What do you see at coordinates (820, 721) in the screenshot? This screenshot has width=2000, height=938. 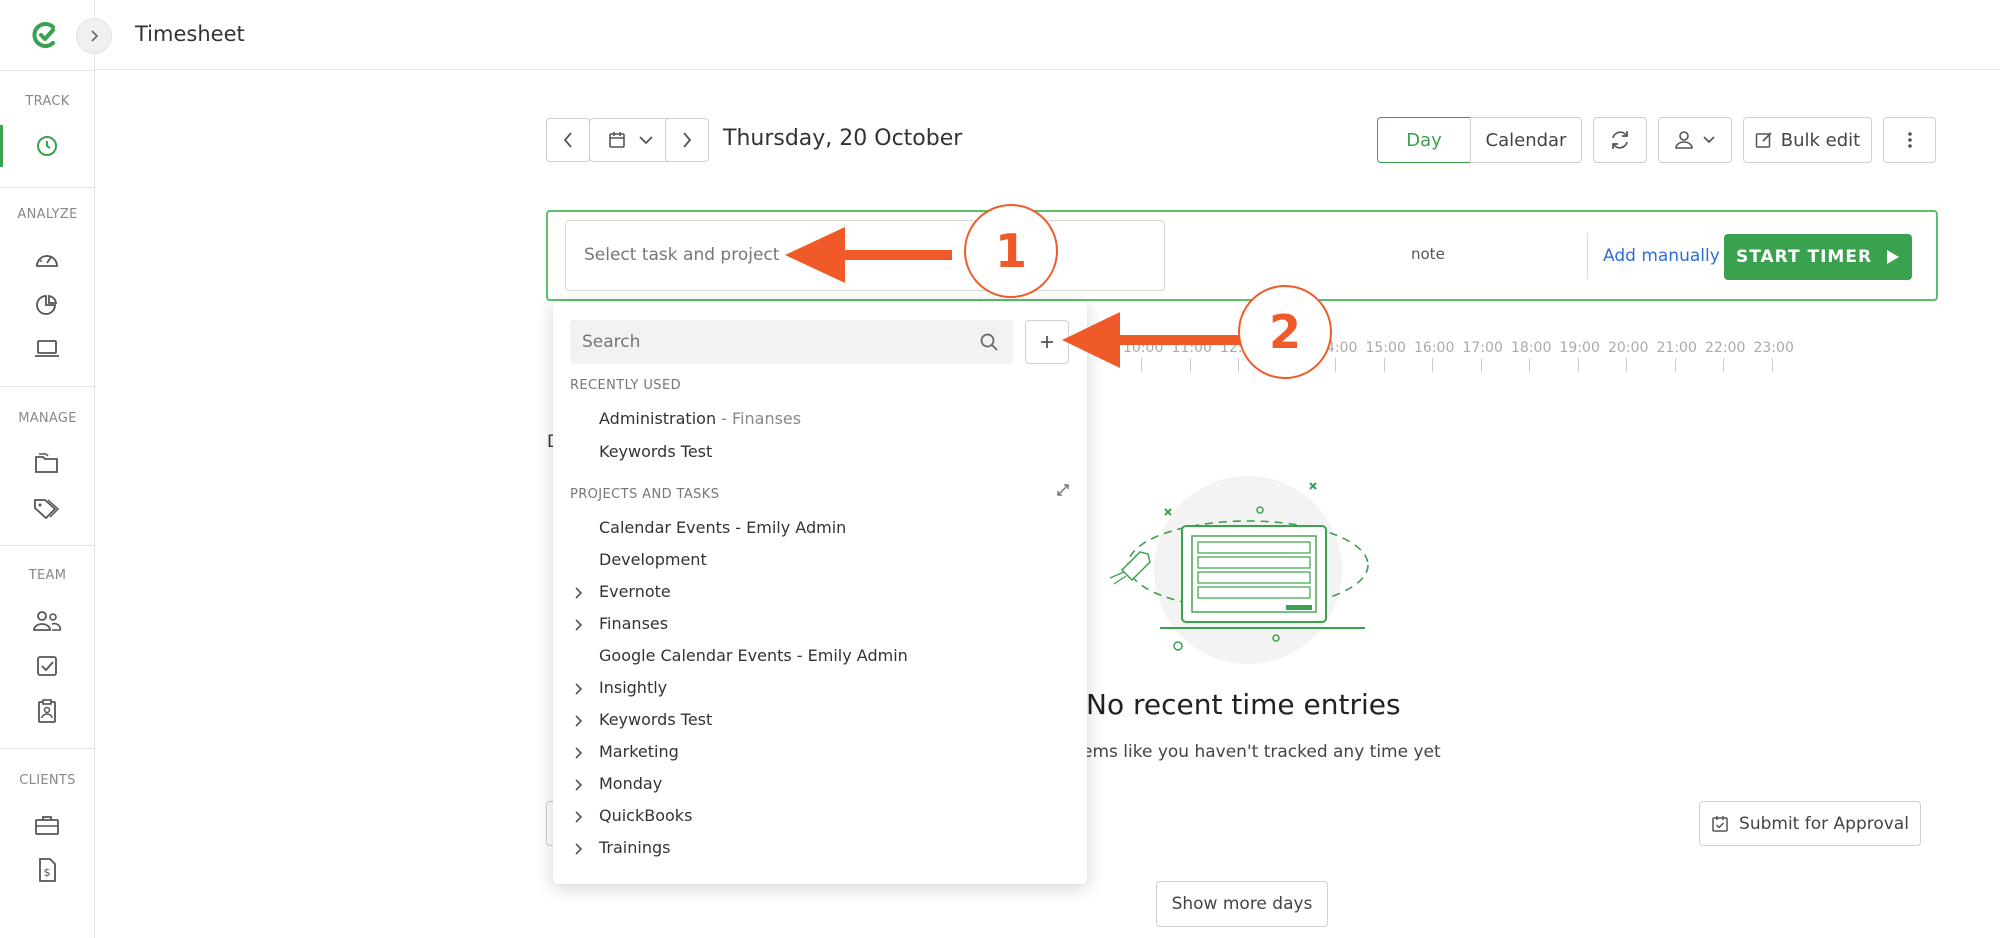 I see `project-item: Keywords Test` at bounding box center [820, 721].